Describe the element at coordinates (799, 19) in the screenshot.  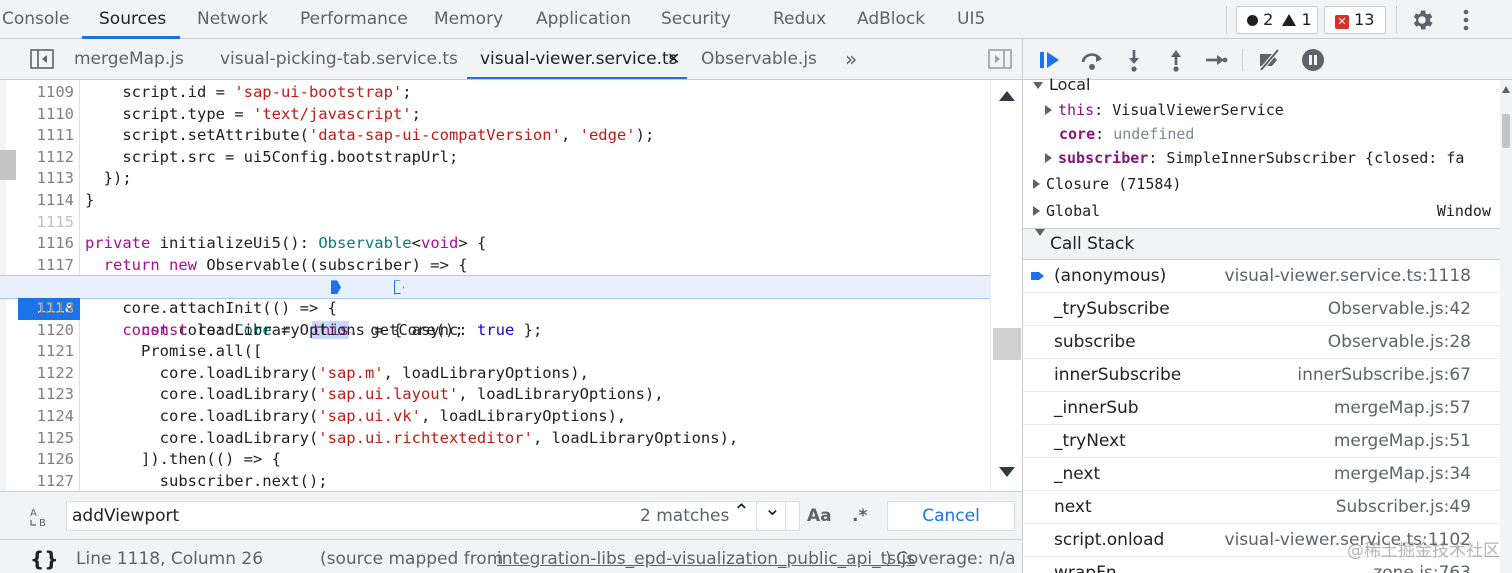
I see `tab-redux: Redux` at that location.